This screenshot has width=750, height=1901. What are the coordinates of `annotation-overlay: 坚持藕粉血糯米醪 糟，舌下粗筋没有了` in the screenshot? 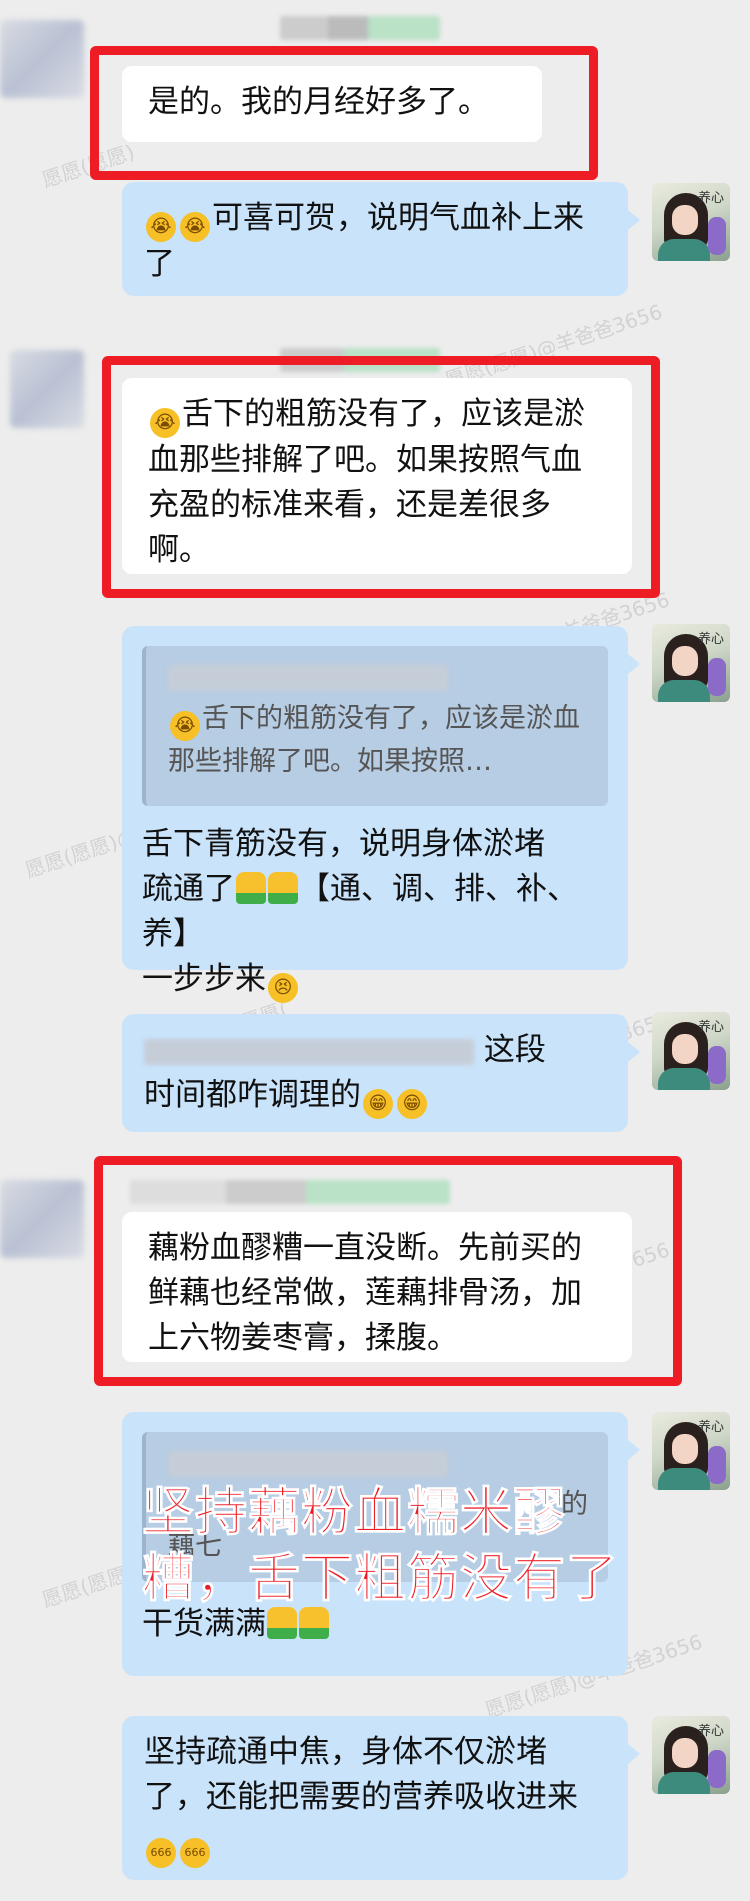 It's located at (380, 1546).